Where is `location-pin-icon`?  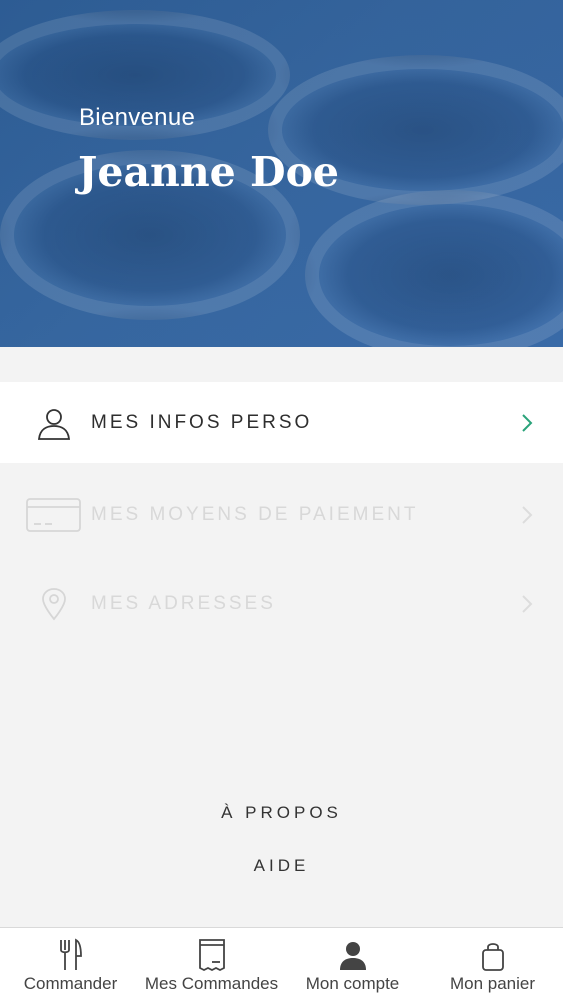
location-pin-icon is located at coordinates (54, 603).